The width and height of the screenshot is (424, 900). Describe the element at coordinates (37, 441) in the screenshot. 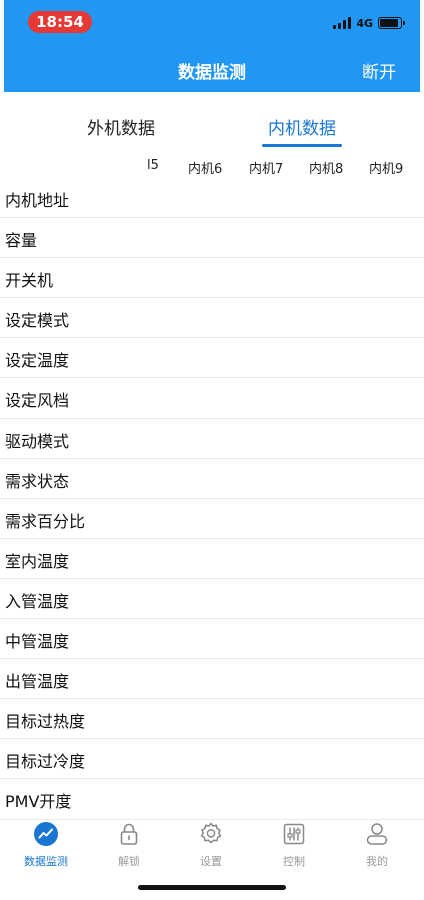

I see `param-label: 驱动模式` at that location.